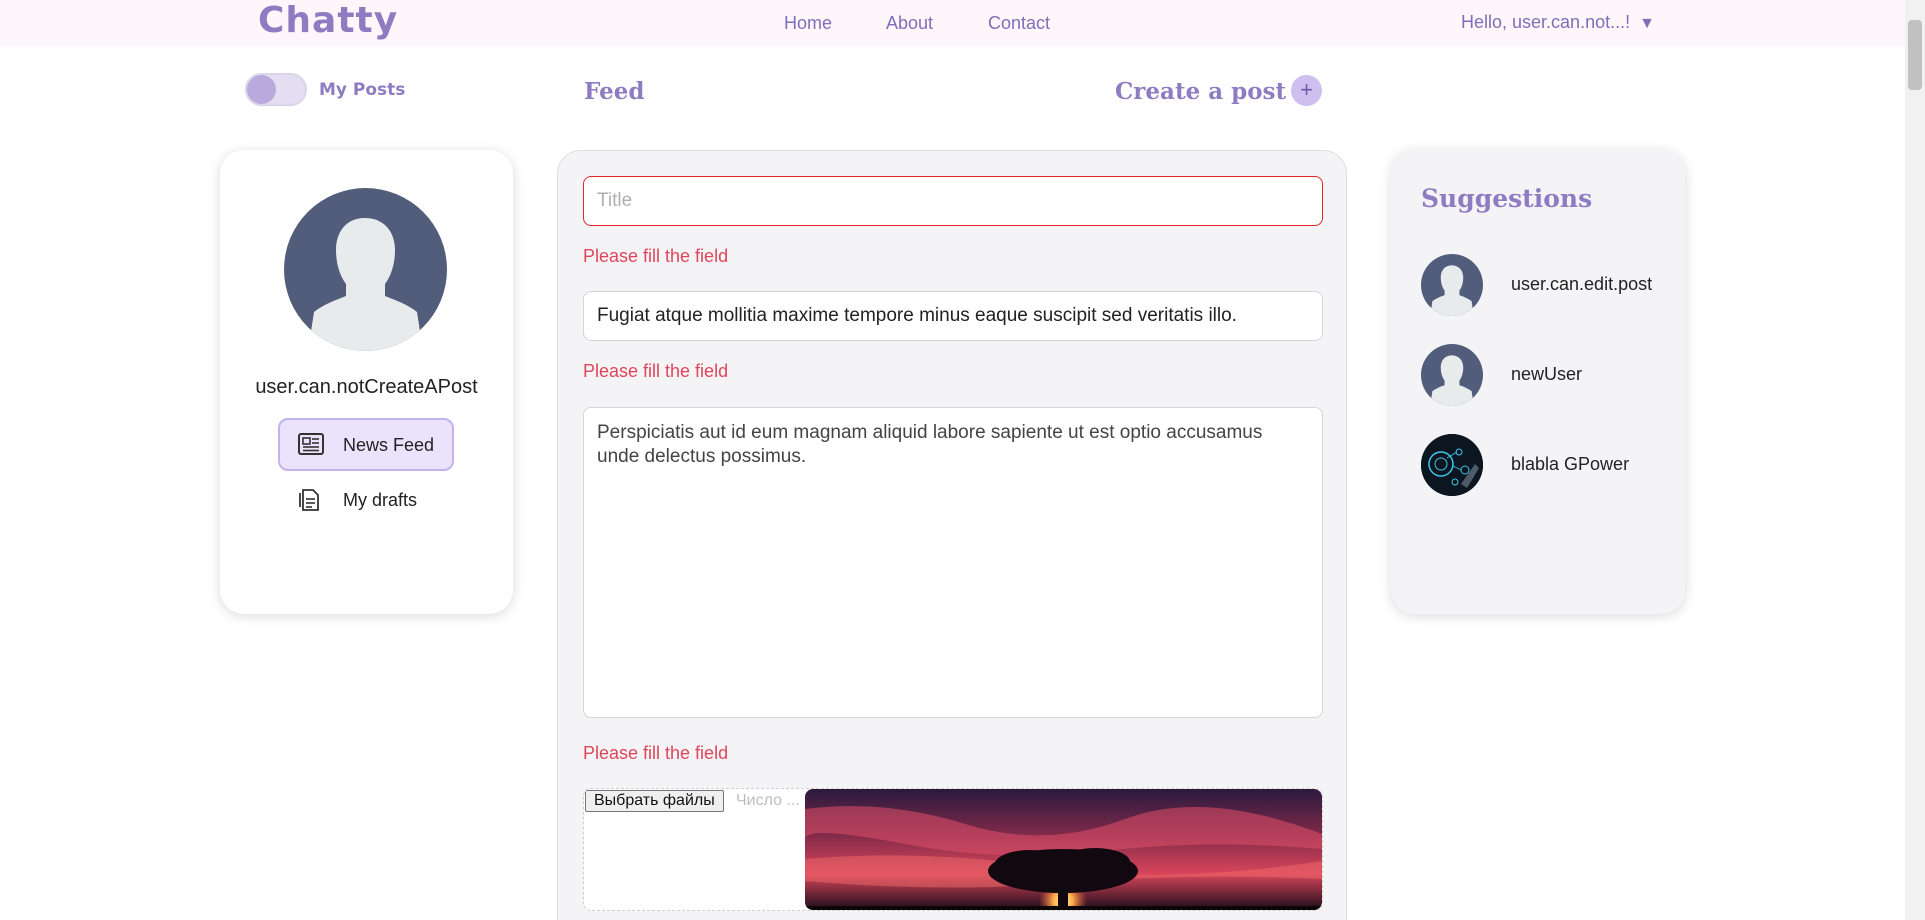 The height and width of the screenshot is (920, 1925). Describe the element at coordinates (1019, 23) in the screenshot. I see `nav-contact-link: Contact` at that location.